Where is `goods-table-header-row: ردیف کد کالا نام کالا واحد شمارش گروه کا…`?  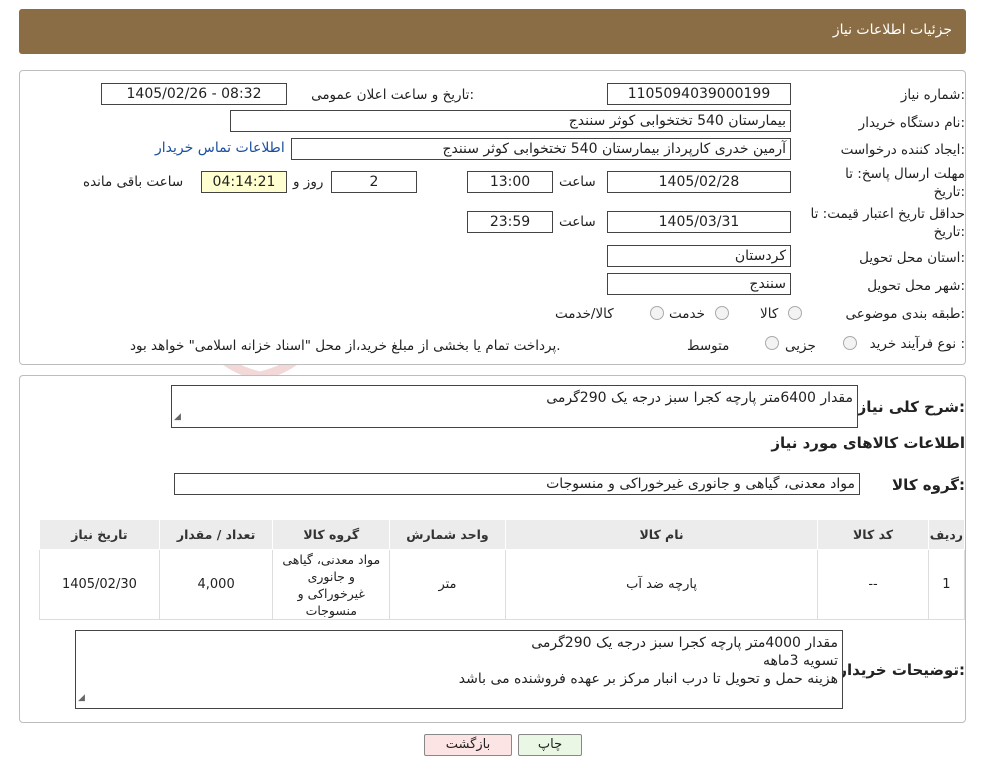 goods-table-header-row: ردیف کد کالا نام کالا واحد شمارش گروه کا… is located at coordinates (502, 534).